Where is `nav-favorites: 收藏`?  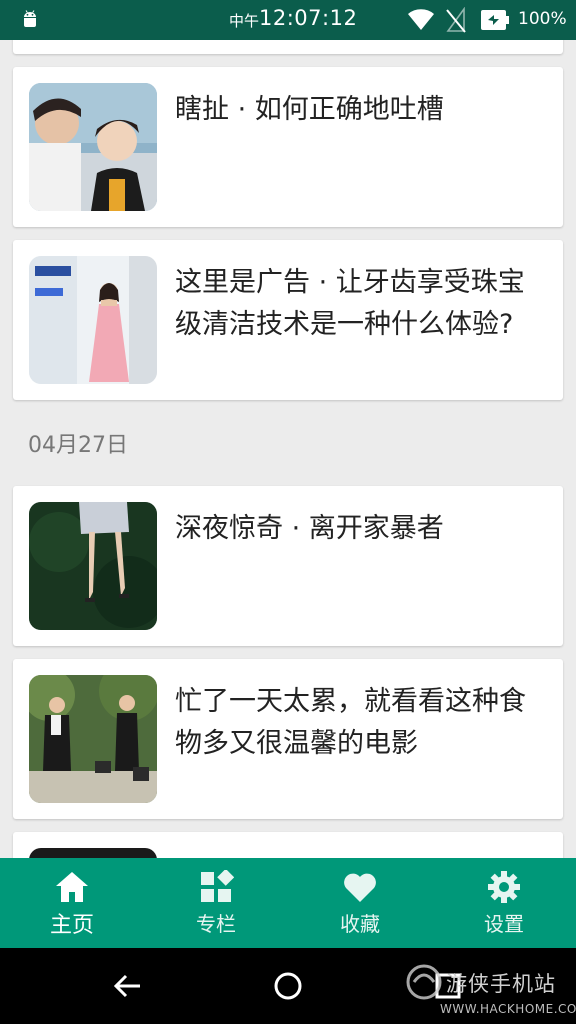
nav-favorites: 收藏 is located at coordinates (360, 903).